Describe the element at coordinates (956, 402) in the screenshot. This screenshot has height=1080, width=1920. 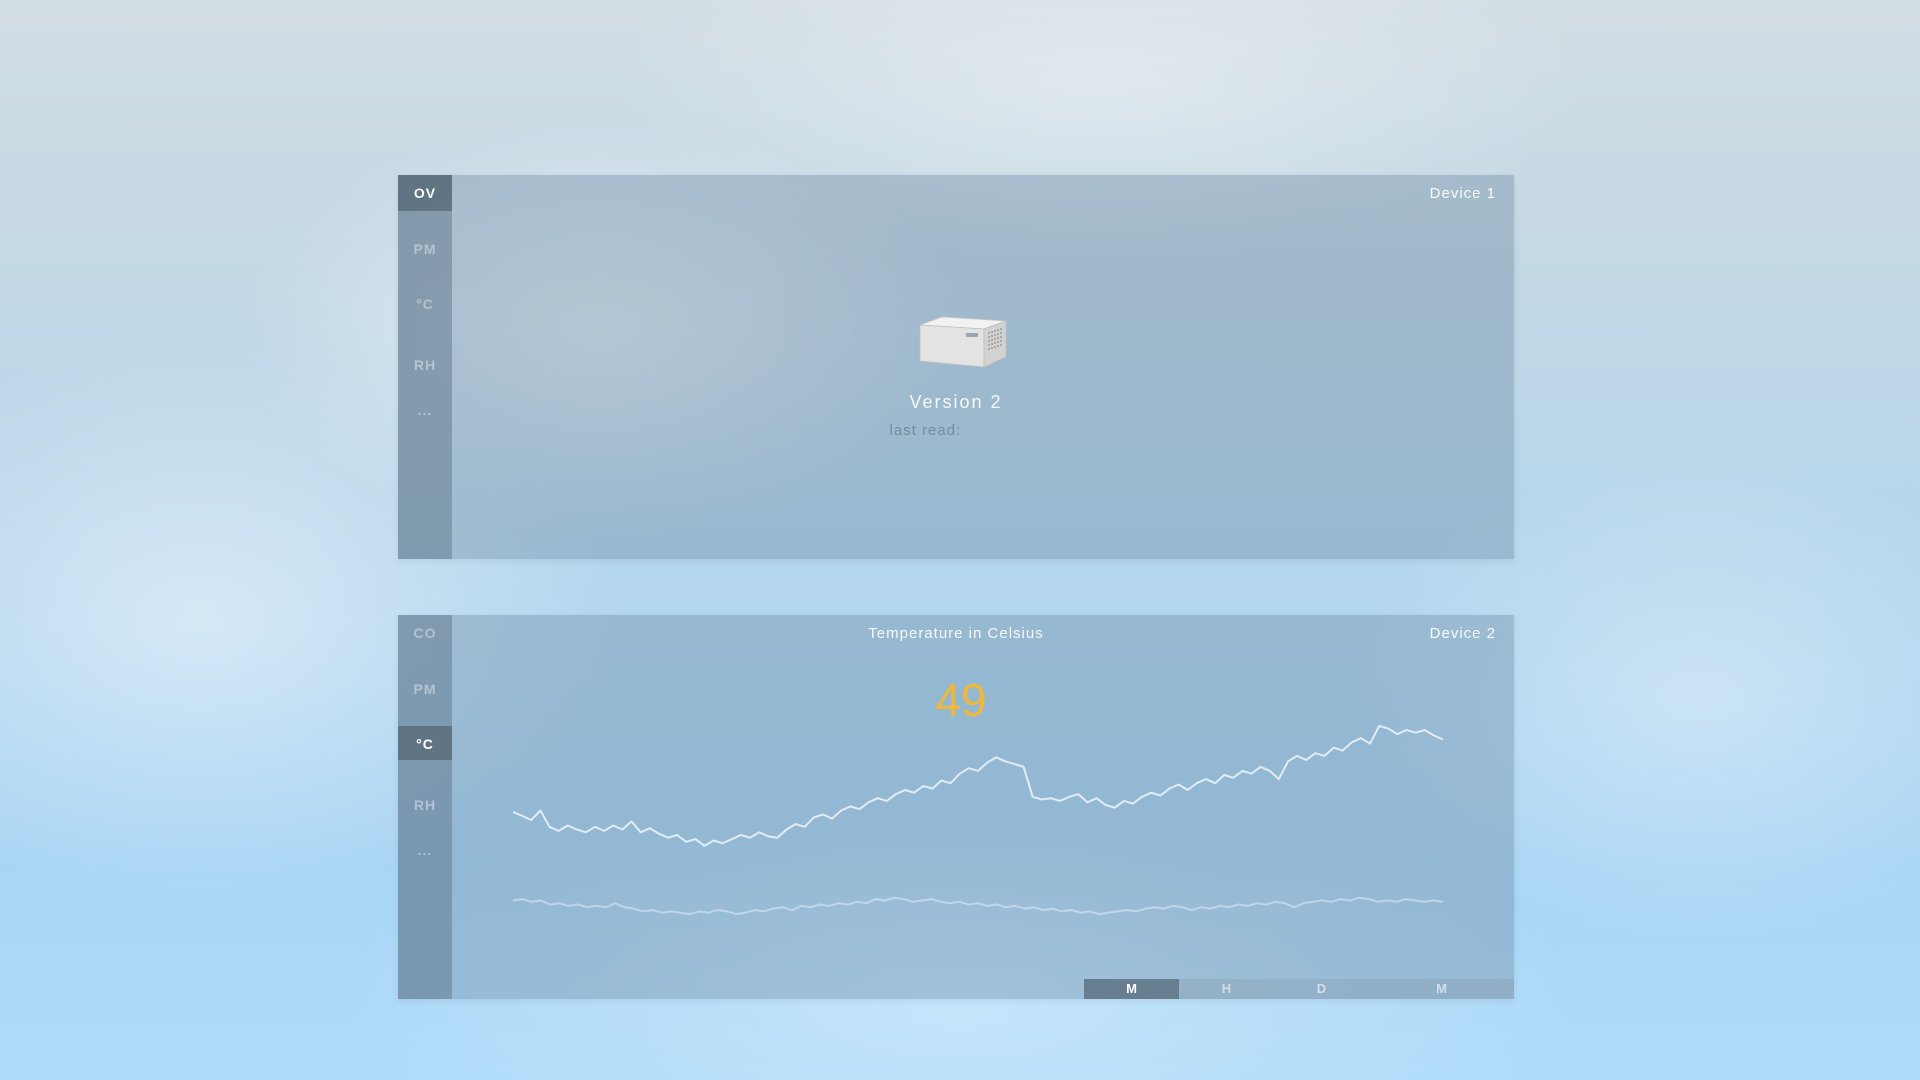
I see `device-version: Version 2` at that location.